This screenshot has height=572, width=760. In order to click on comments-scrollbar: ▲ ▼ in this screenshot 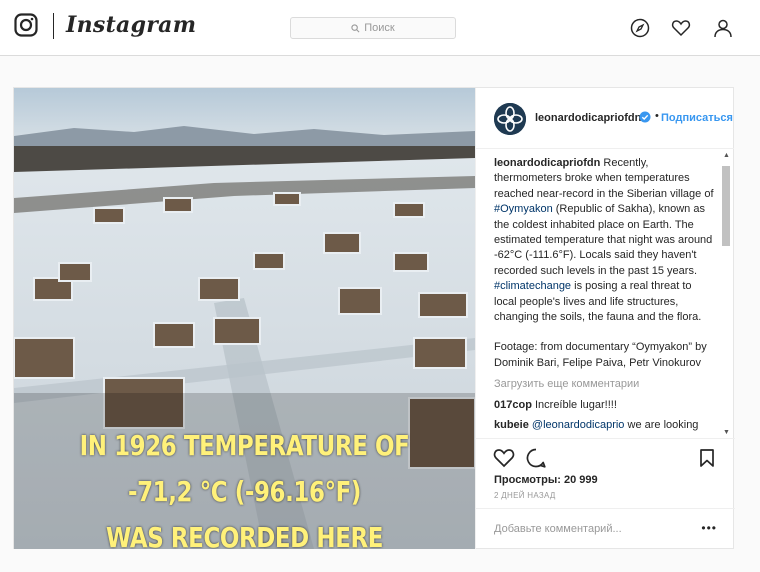, I will do `click(726, 294)`.